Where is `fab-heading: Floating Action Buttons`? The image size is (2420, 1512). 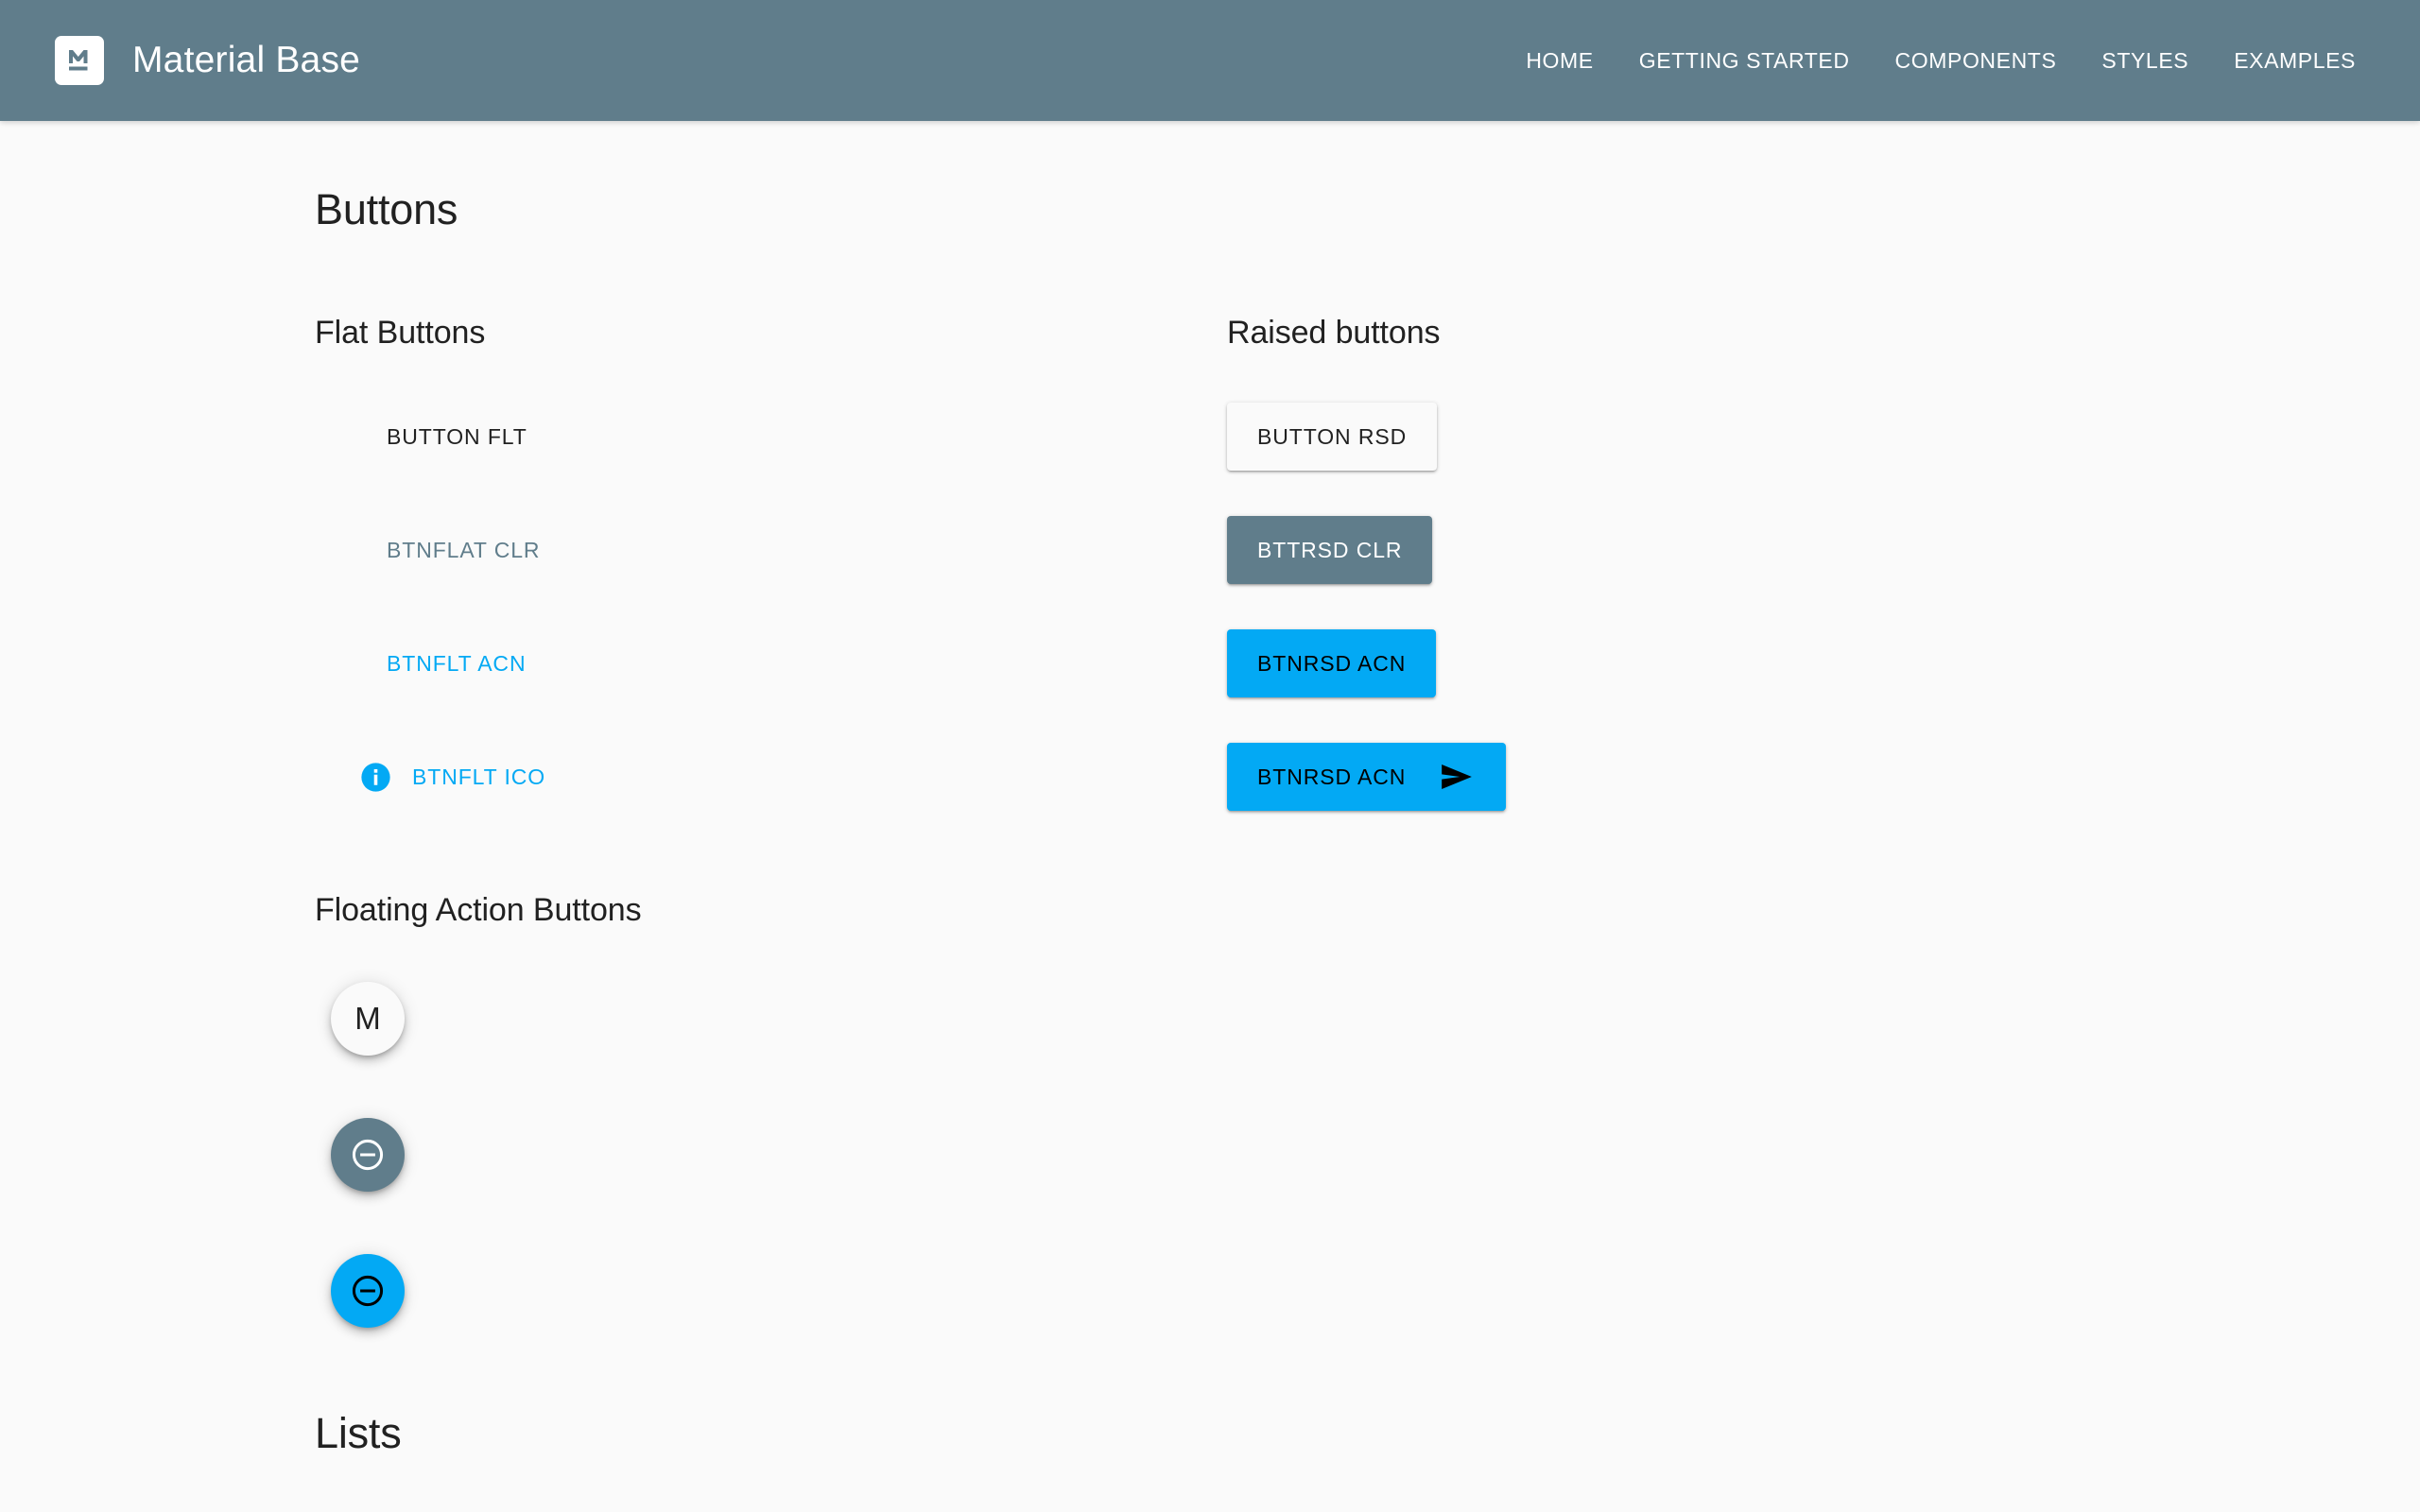
fab-heading: Floating Action Buttons is located at coordinates (478, 910).